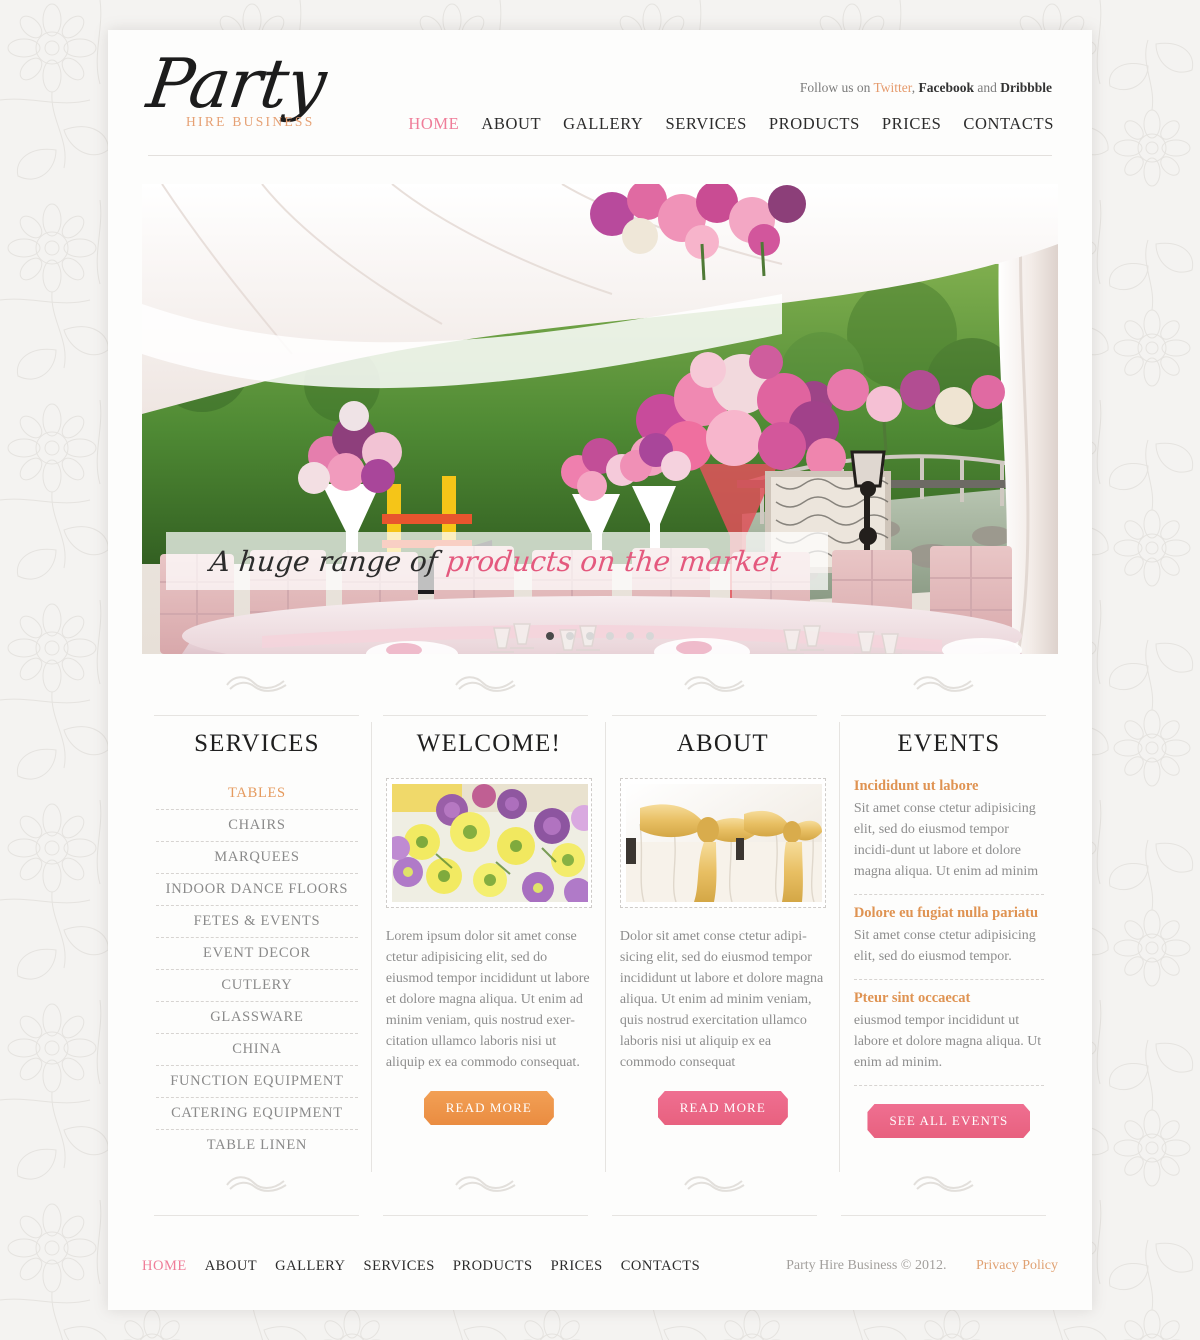 The height and width of the screenshot is (1340, 1200). What do you see at coordinates (949, 786) in the screenshot?
I see `event-heading: Incididunt ut labore` at bounding box center [949, 786].